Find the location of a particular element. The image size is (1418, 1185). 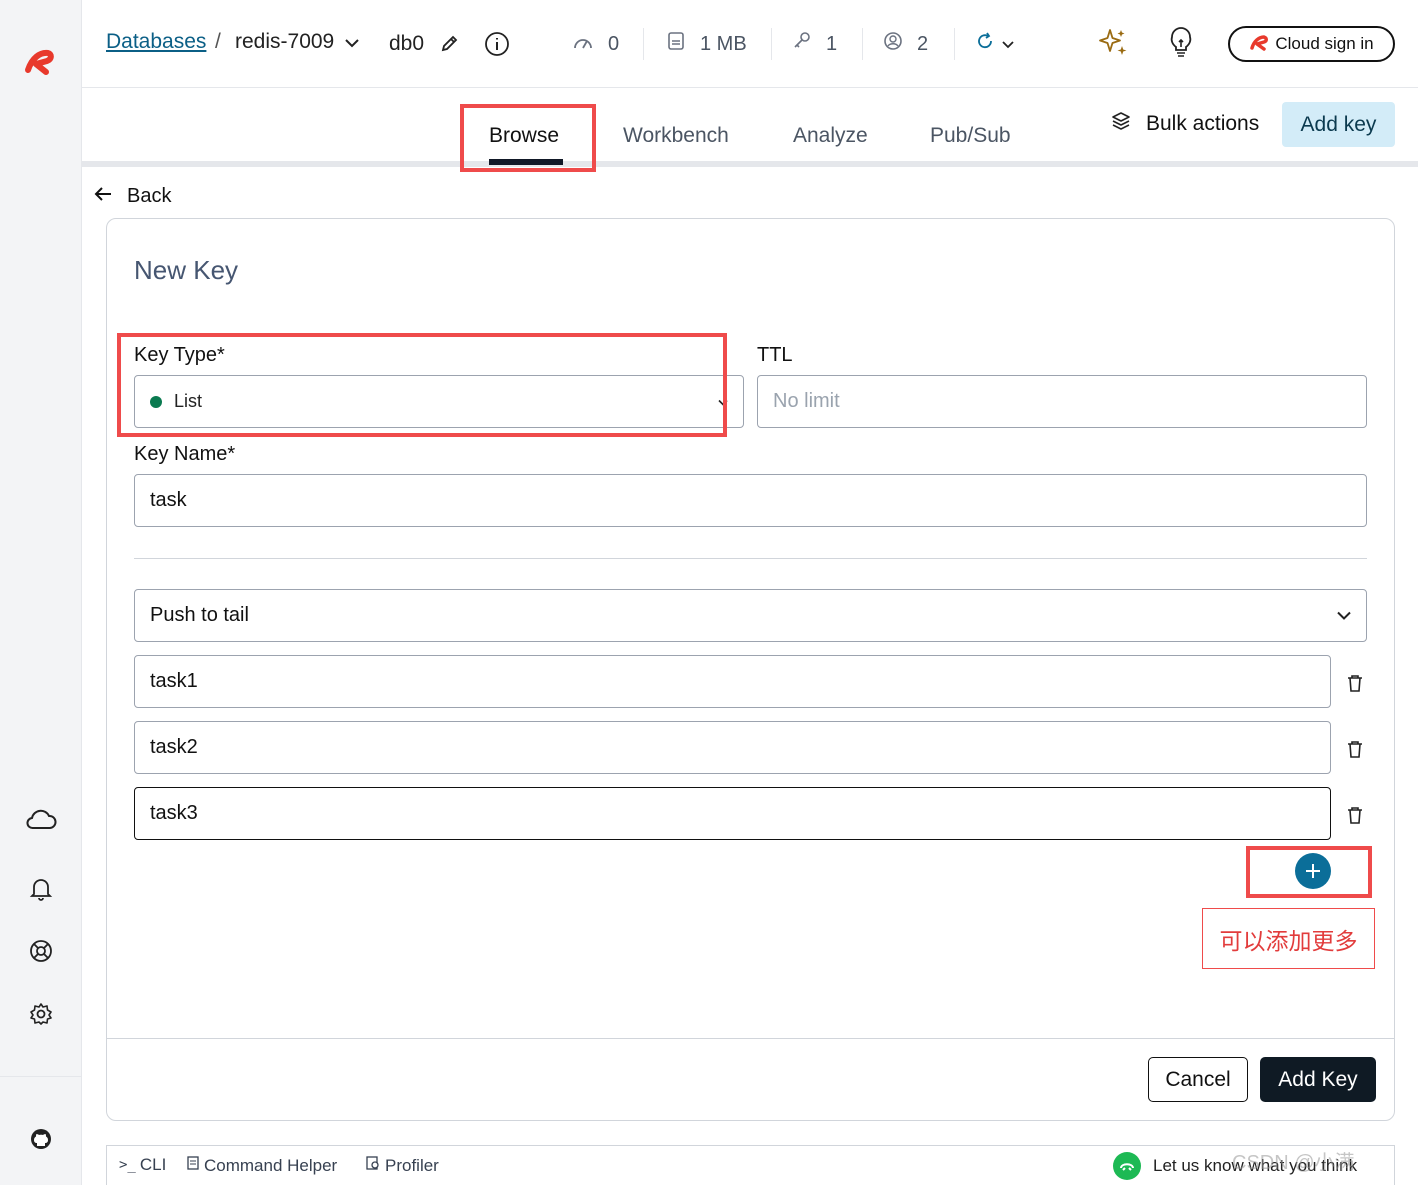

stat-ops: 0 is located at coordinates (595, 44).